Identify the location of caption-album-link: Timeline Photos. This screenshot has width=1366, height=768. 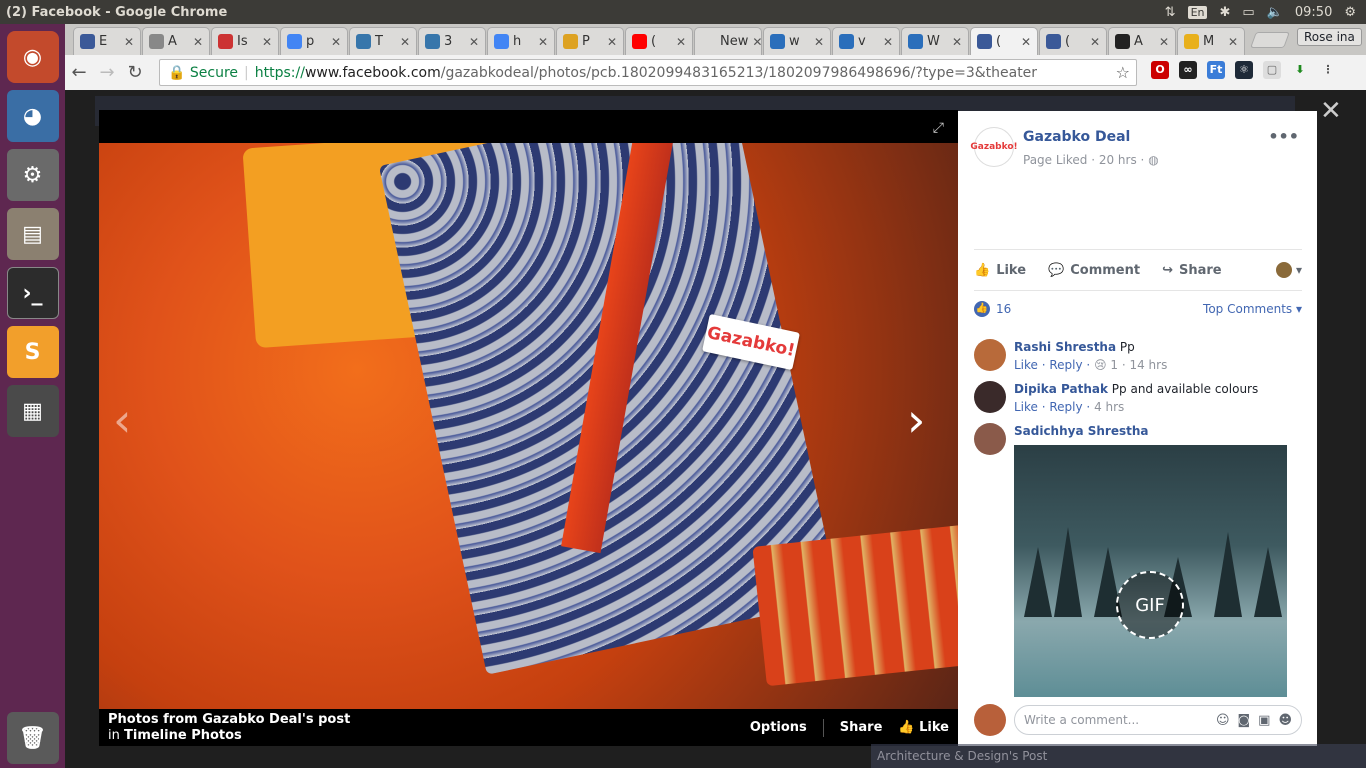
(183, 735).